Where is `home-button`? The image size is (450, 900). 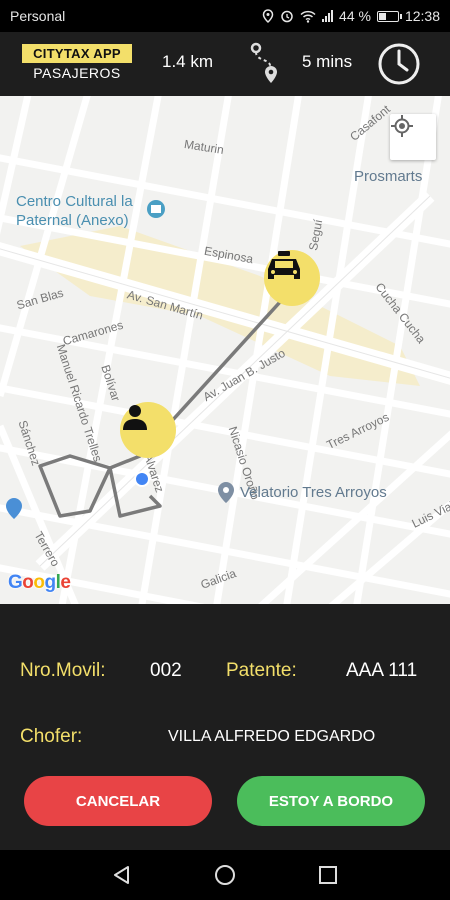 home-button is located at coordinates (225, 875).